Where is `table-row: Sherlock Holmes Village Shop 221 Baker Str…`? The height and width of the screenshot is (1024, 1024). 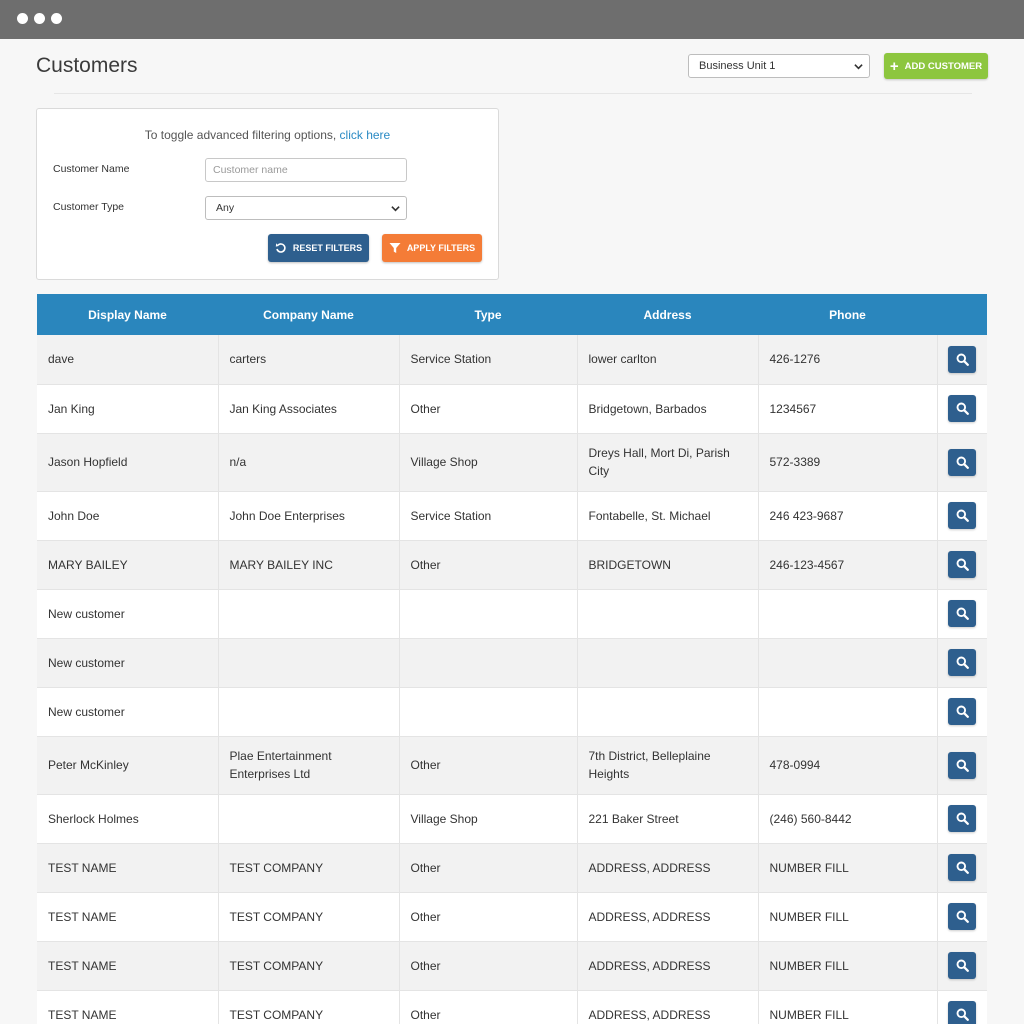 table-row: Sherlock Holmes Village Shop 221 Baker Str… is located at coordinates (512, 819).